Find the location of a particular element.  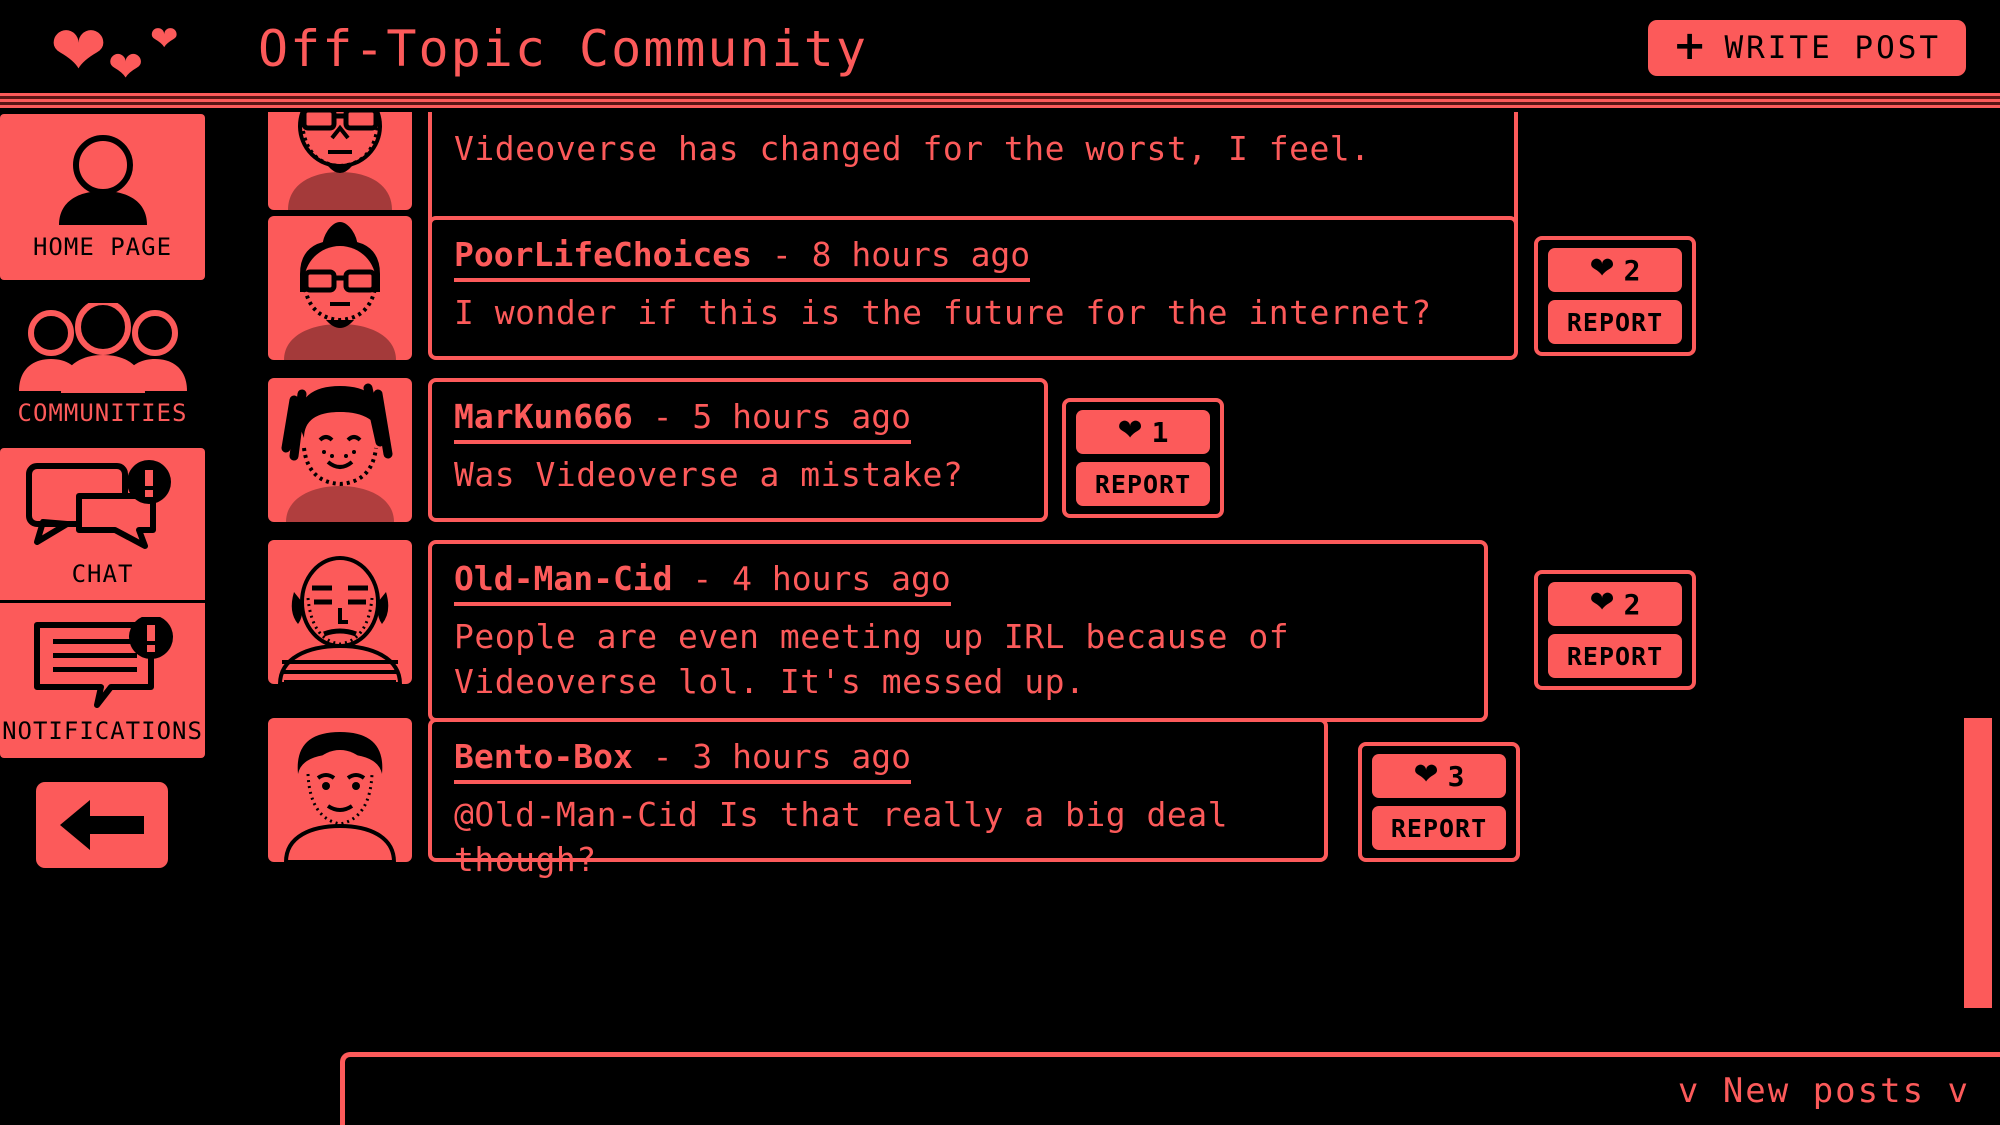

chat-bubbles-icon is located at coordinates (98, 504).